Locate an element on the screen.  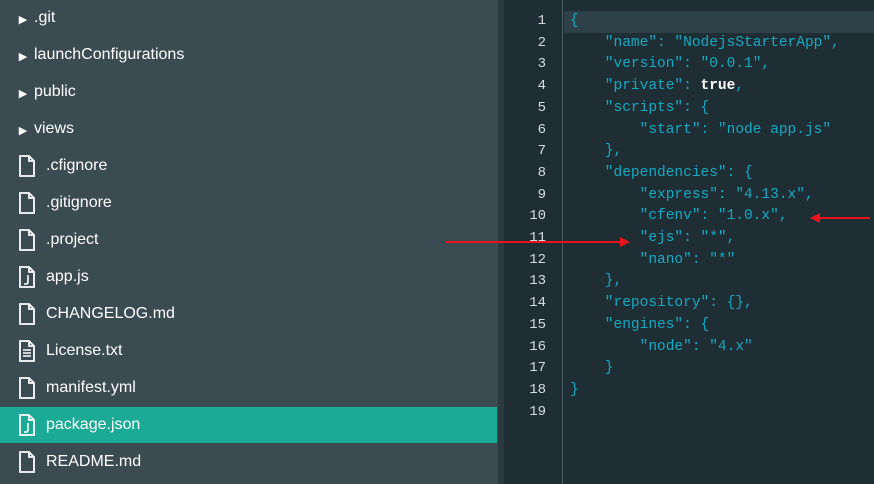
line-number: 8 is located at coordinates (541, 172).